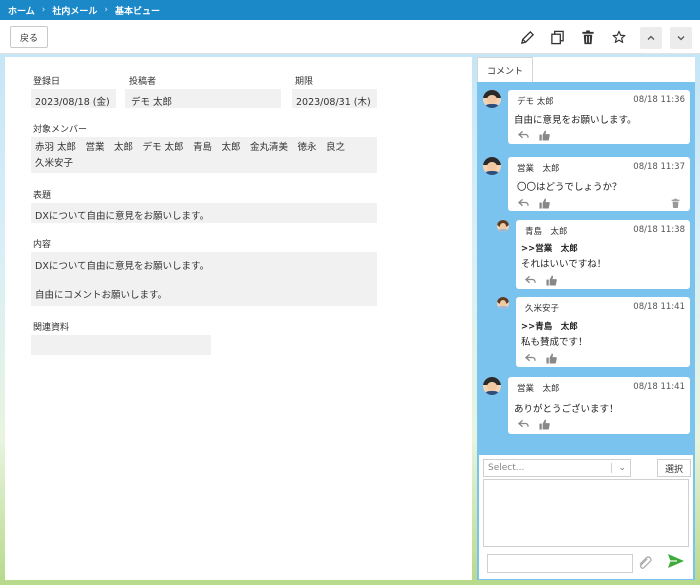 The image size is (700, 585). Describe the element at coordinates (74, 10) in the screenshot. I see `breadcrumb-mail: 社内メール` at that location.